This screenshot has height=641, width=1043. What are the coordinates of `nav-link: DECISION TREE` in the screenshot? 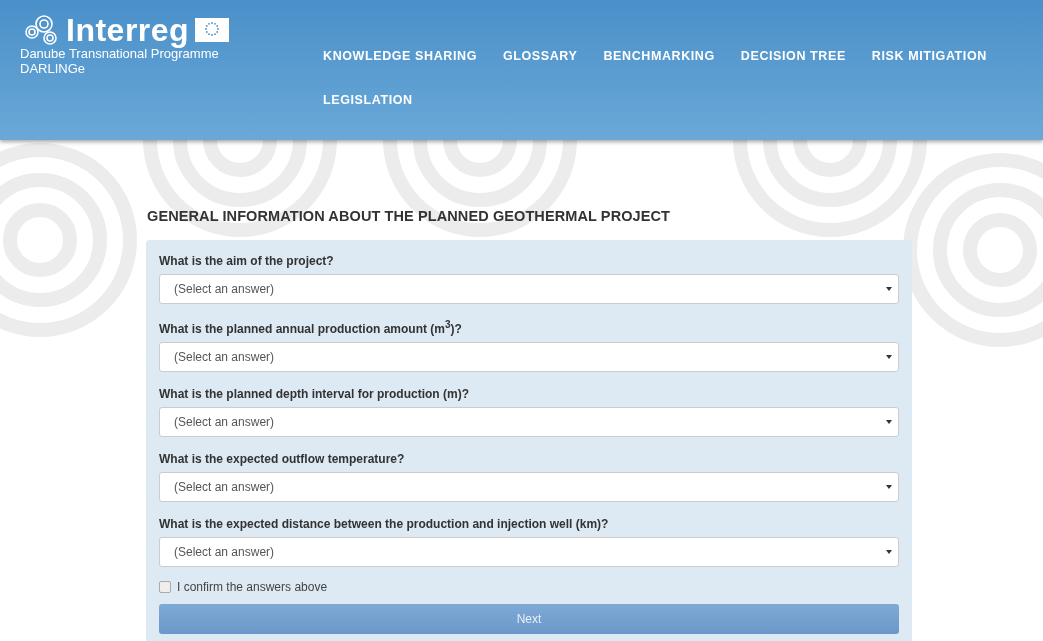 It's located at (793, 56).